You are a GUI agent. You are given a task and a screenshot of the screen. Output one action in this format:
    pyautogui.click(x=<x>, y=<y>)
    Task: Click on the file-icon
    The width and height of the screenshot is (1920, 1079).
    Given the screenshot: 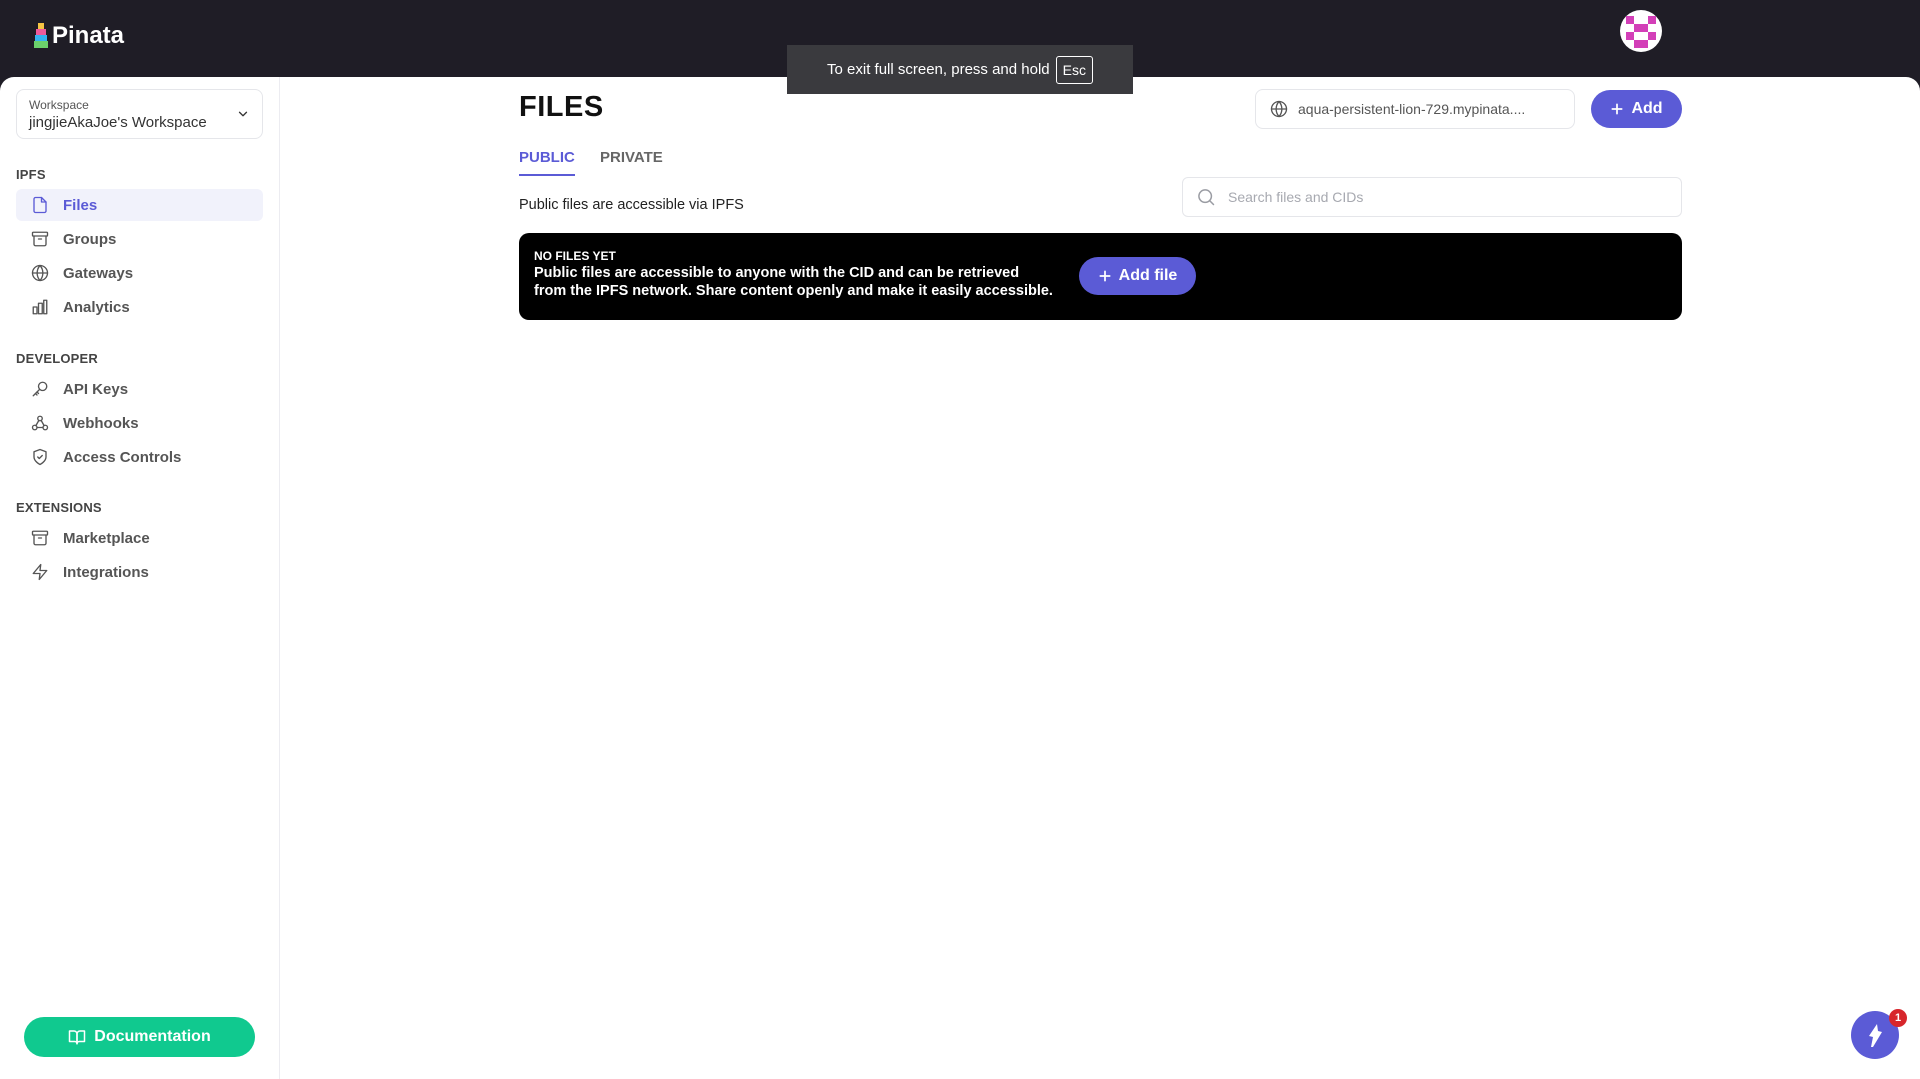 What is the action you would take?
    pyautogui.click(x=40, y=205)
    